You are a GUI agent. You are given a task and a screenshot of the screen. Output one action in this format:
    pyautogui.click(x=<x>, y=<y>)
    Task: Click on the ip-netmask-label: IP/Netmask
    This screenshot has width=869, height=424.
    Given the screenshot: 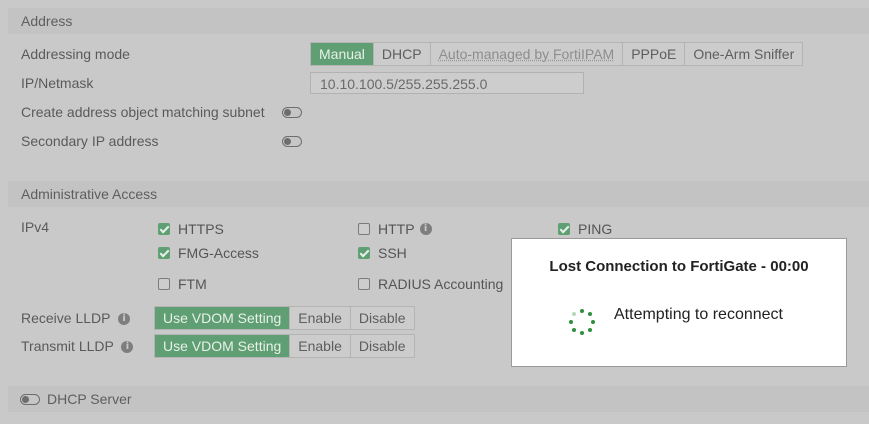 What is the action you would take?
    pyautogui.click(x=57, y=83)
    